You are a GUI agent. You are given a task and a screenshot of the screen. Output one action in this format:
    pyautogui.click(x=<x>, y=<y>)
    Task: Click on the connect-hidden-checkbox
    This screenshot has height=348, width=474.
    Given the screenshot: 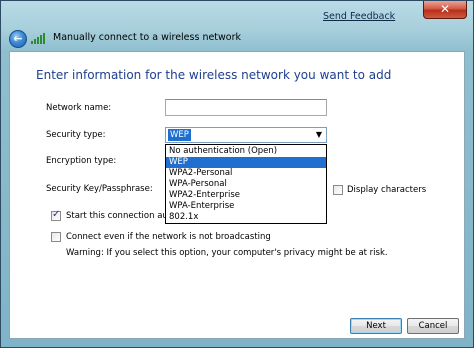 What is the action you would take?
    pyautogui.click(x=56, y=237)
    